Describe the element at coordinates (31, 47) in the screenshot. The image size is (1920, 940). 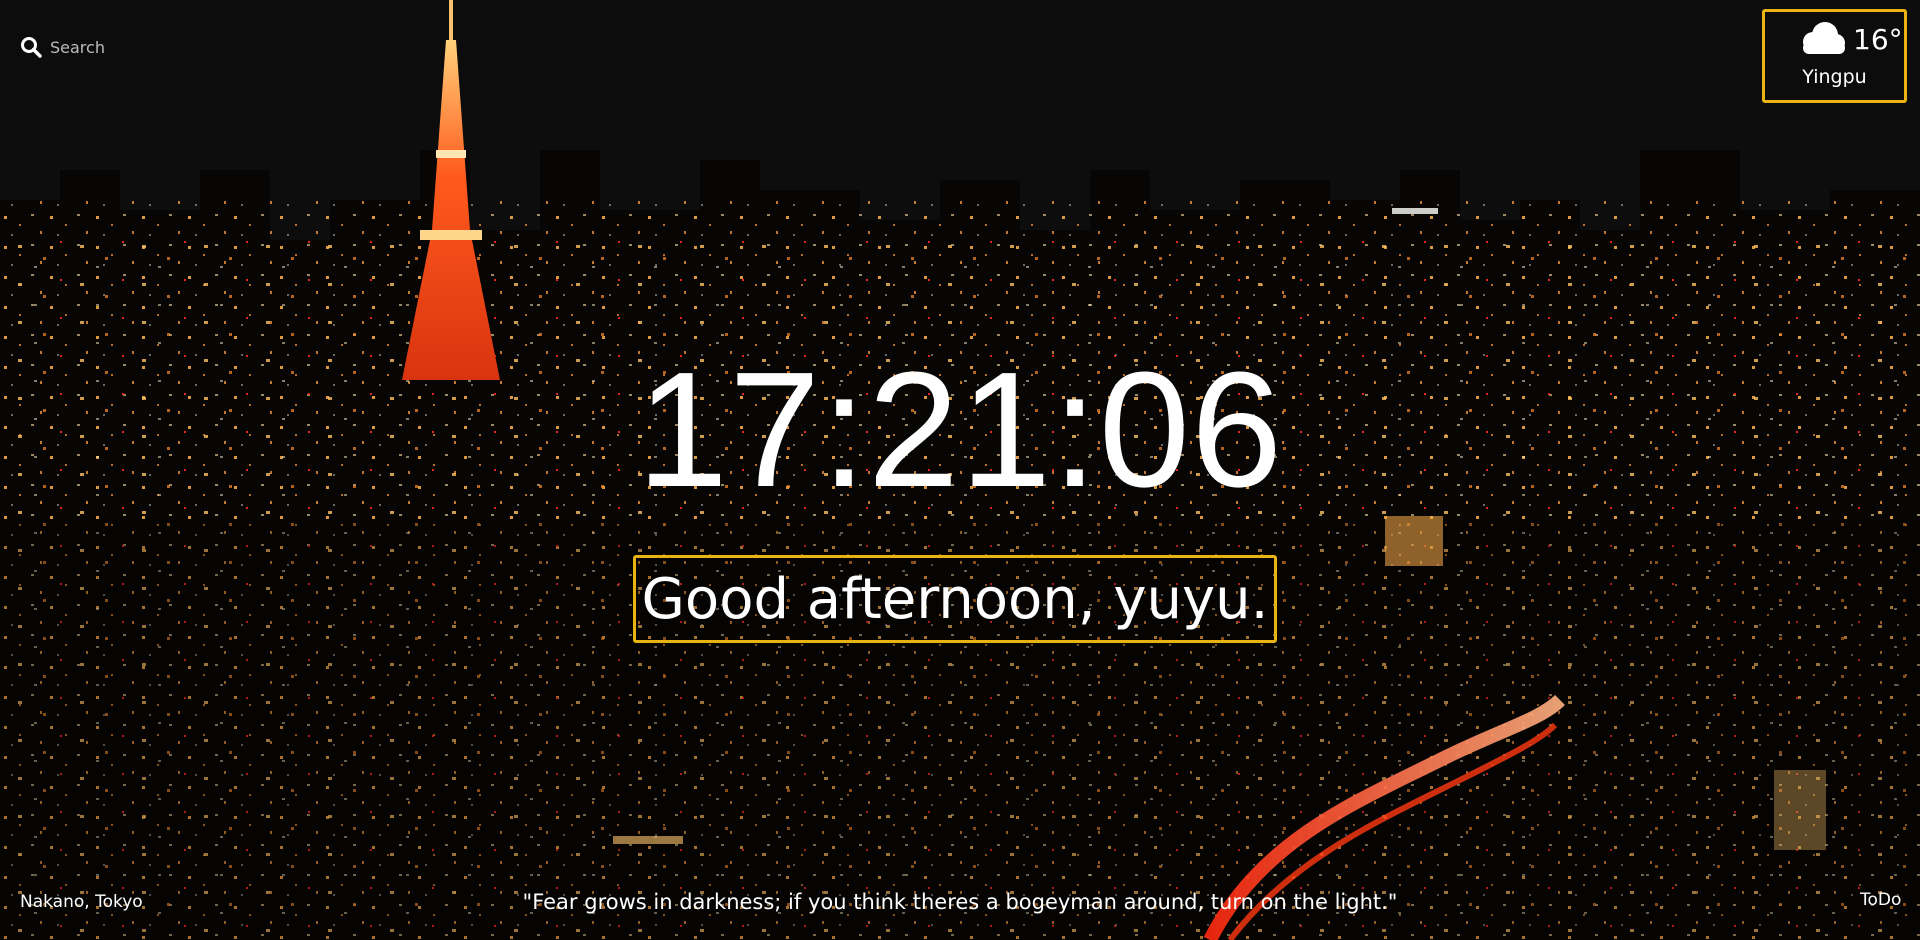
I see `search-icon` at that location.